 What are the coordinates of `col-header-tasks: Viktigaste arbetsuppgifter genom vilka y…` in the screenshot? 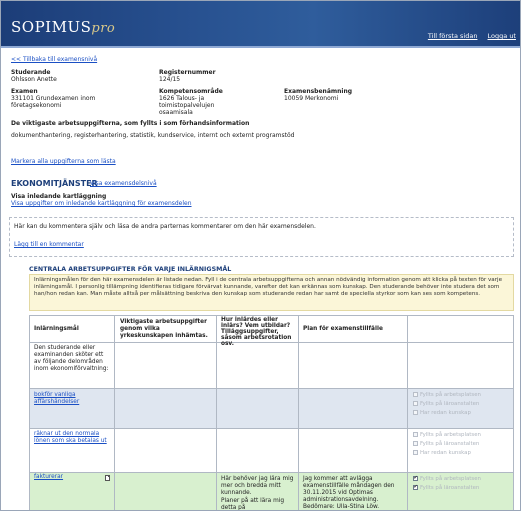 It's located at (164, 329).